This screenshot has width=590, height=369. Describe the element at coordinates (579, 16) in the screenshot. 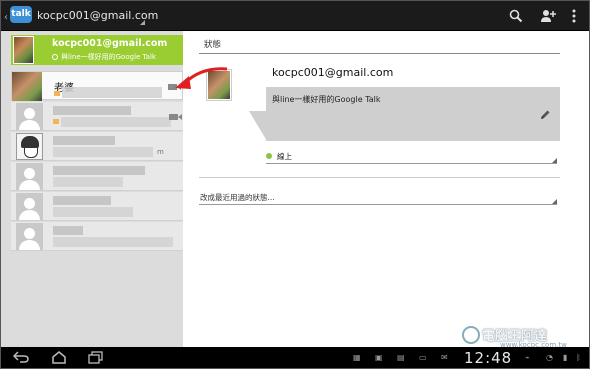

I see `overflow-menu-icon` at that location.